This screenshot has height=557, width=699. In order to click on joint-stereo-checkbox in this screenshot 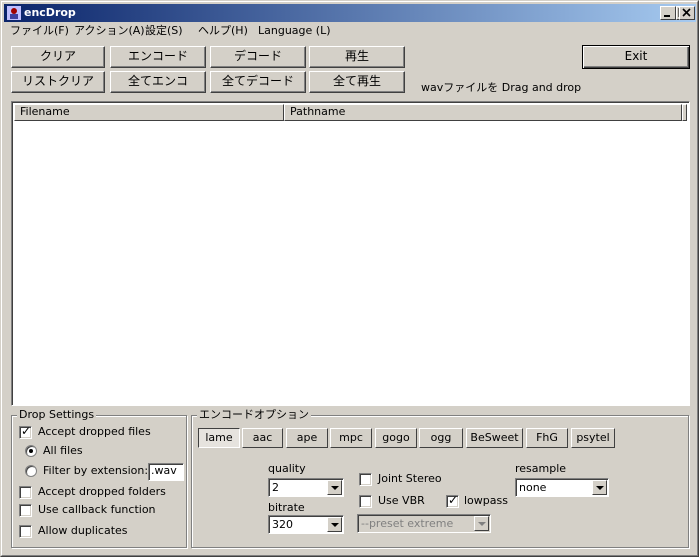, I will do `click(365, 479)`.